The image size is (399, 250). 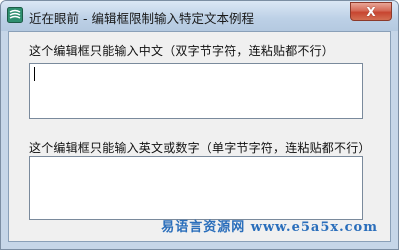 I want to click on english-digits-label: 这个编辑框只能输入英文或数字（单字节字符，连粘贴都不行）, so click(x=200, y=148).